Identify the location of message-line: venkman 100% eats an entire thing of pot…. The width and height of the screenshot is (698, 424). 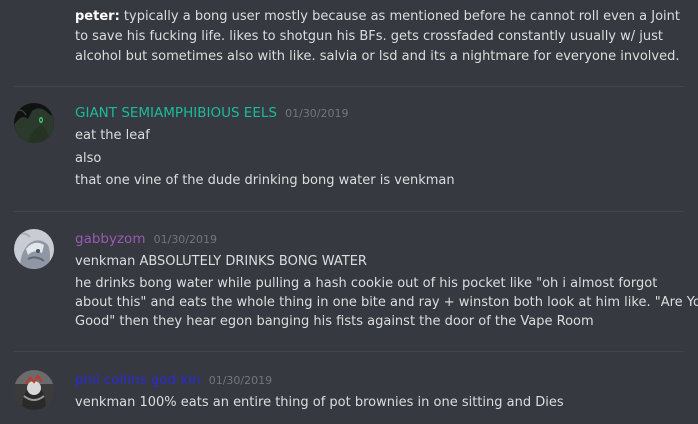
(319, 402).